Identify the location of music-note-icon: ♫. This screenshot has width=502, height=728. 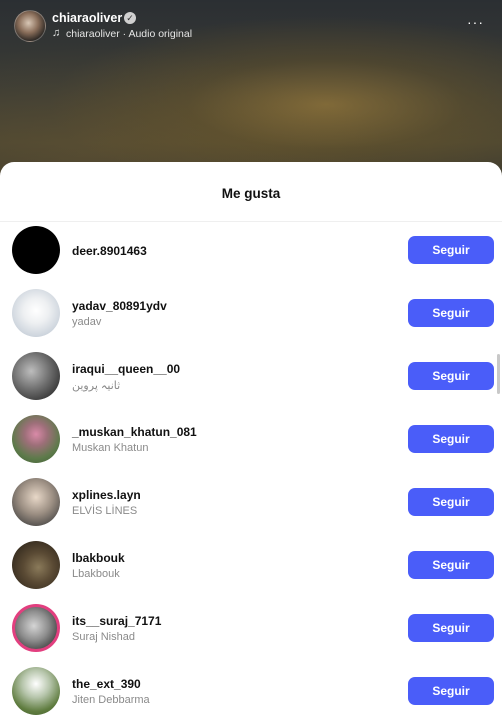
(56, 33).